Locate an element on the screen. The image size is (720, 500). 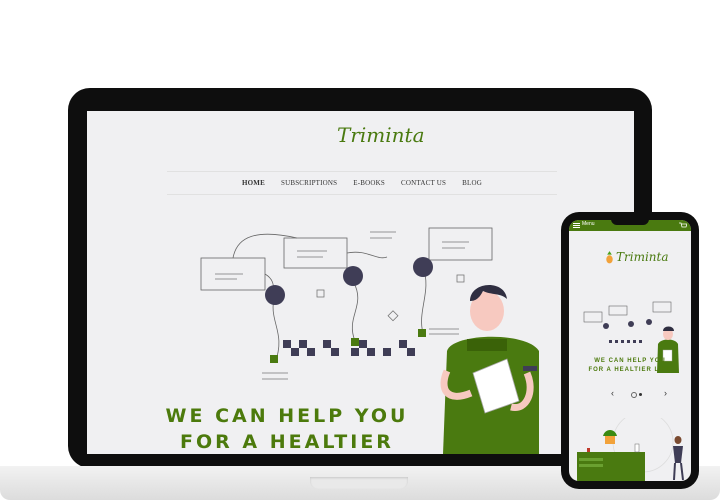
laptop-hinge-notch is located at coordinates (359, 483).